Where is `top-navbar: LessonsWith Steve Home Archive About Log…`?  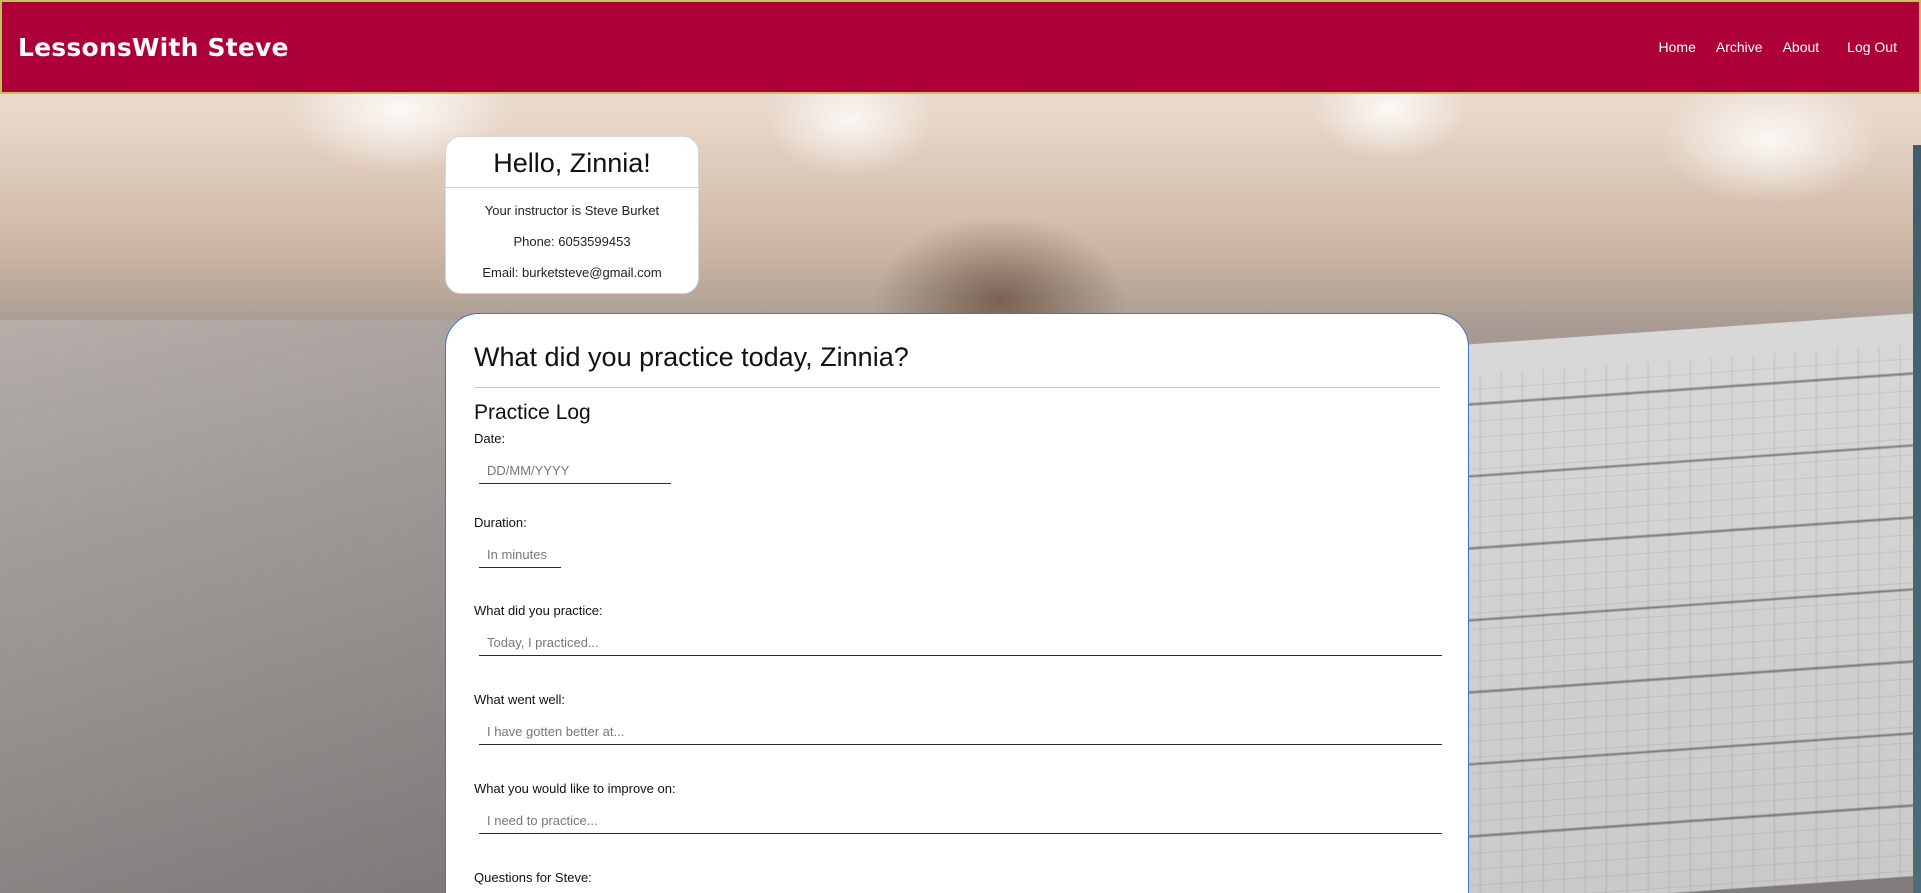
top-navbar: LessonsWith Steve Home Archive About Log… is located at coordinates (960, 47).